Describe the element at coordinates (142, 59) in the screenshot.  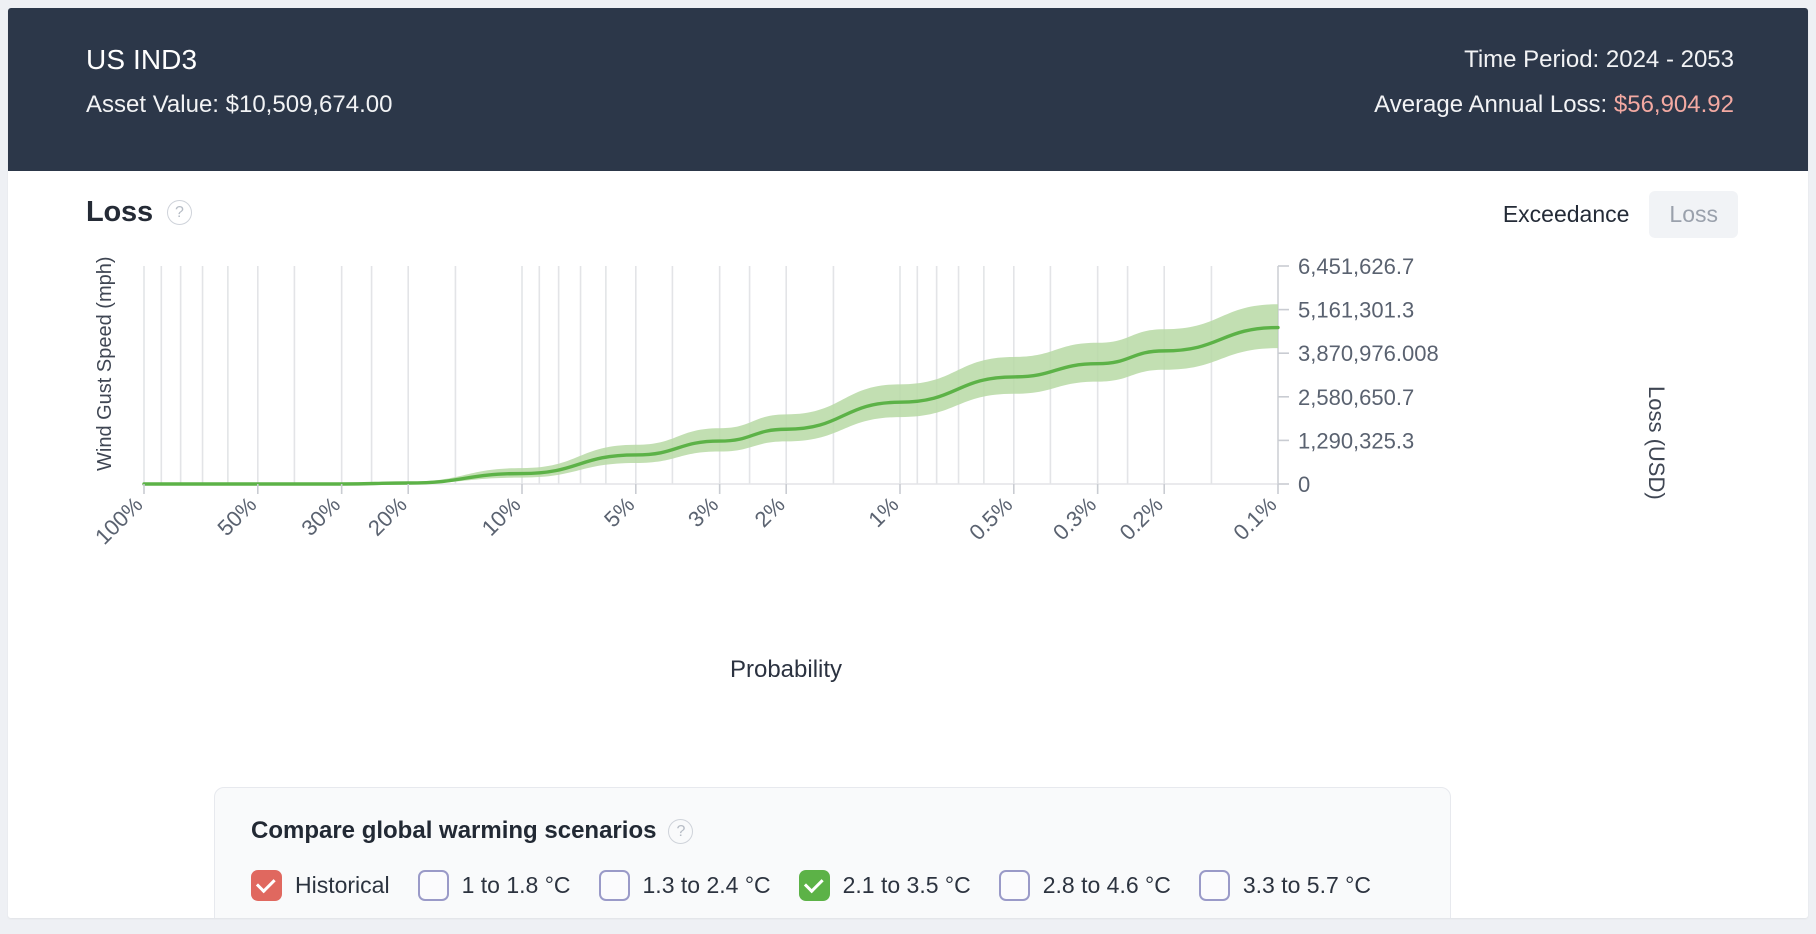
I see `asset-name: US IND3` at that location.